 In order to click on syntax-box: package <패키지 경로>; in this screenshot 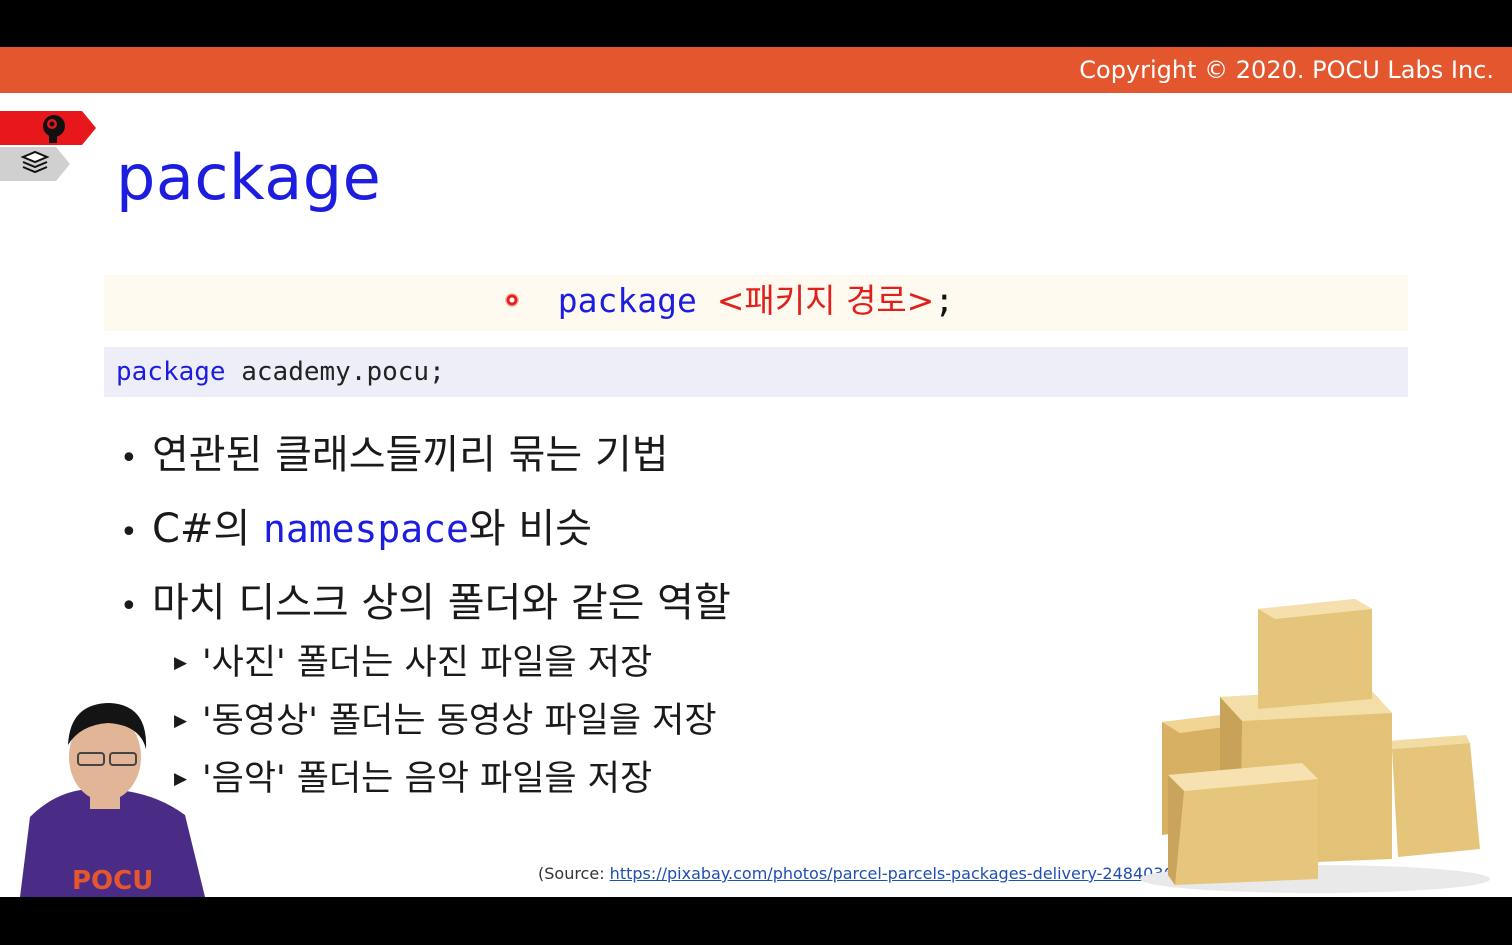, I will do `click(756, 303)`.